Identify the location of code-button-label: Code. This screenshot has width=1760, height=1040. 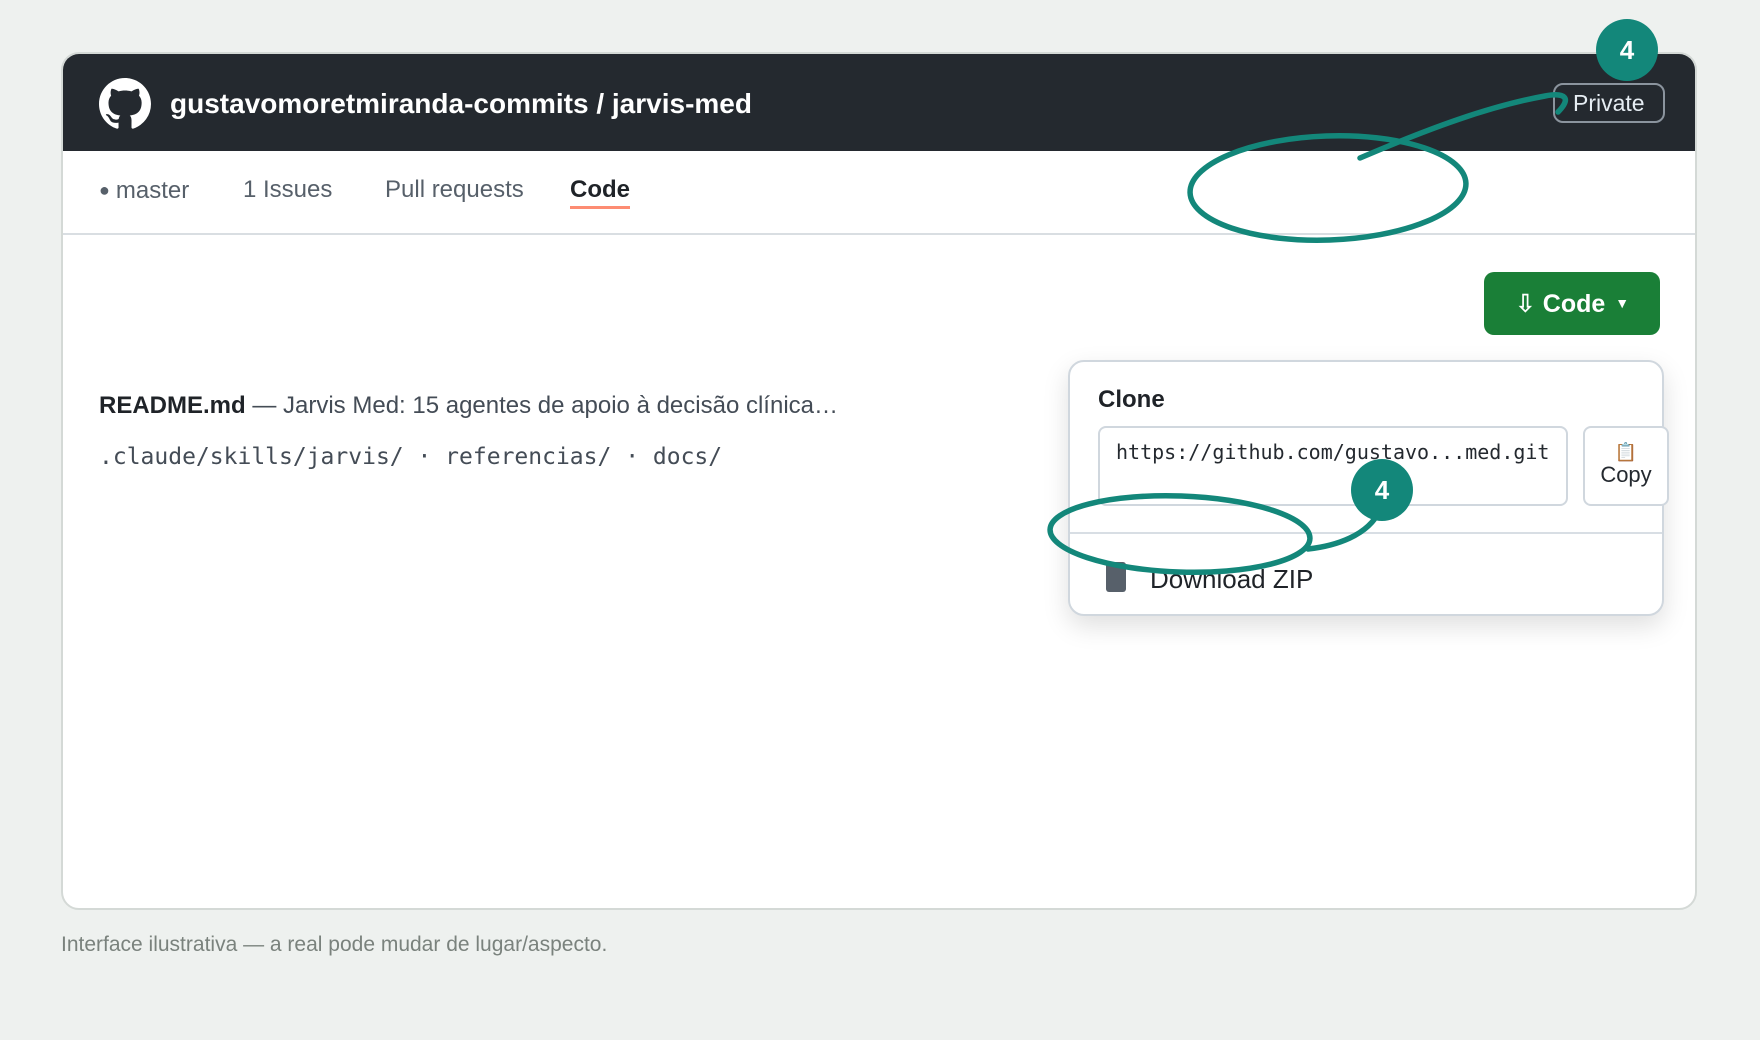
(1574, 304).